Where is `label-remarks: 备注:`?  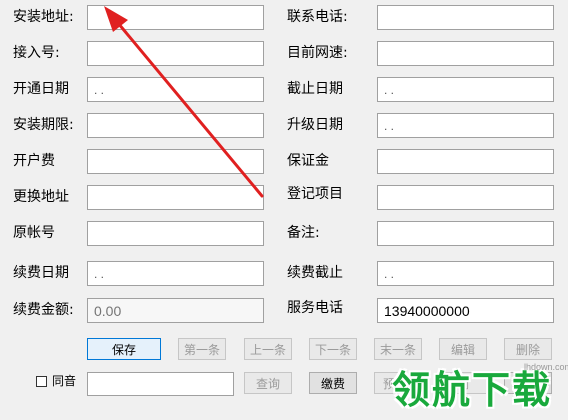 label-remarks: 备注: is located at coordinates (303, 233).